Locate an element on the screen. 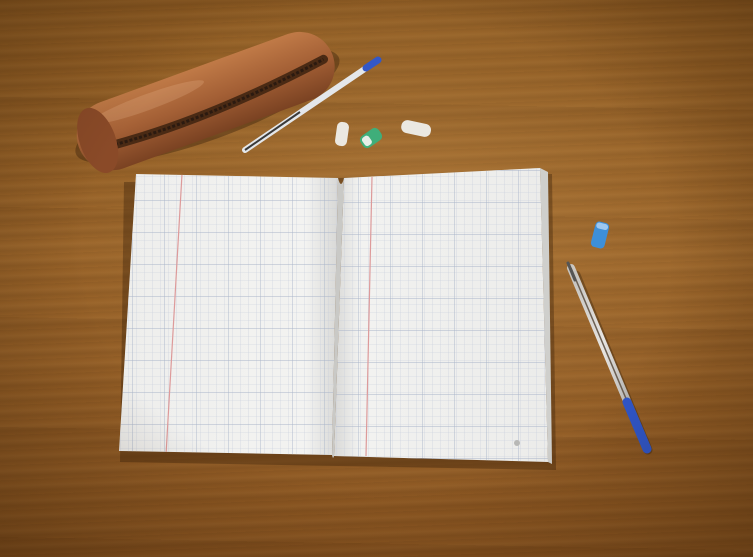  ballpoint-pen-icon is located at coordinates (609, 358).